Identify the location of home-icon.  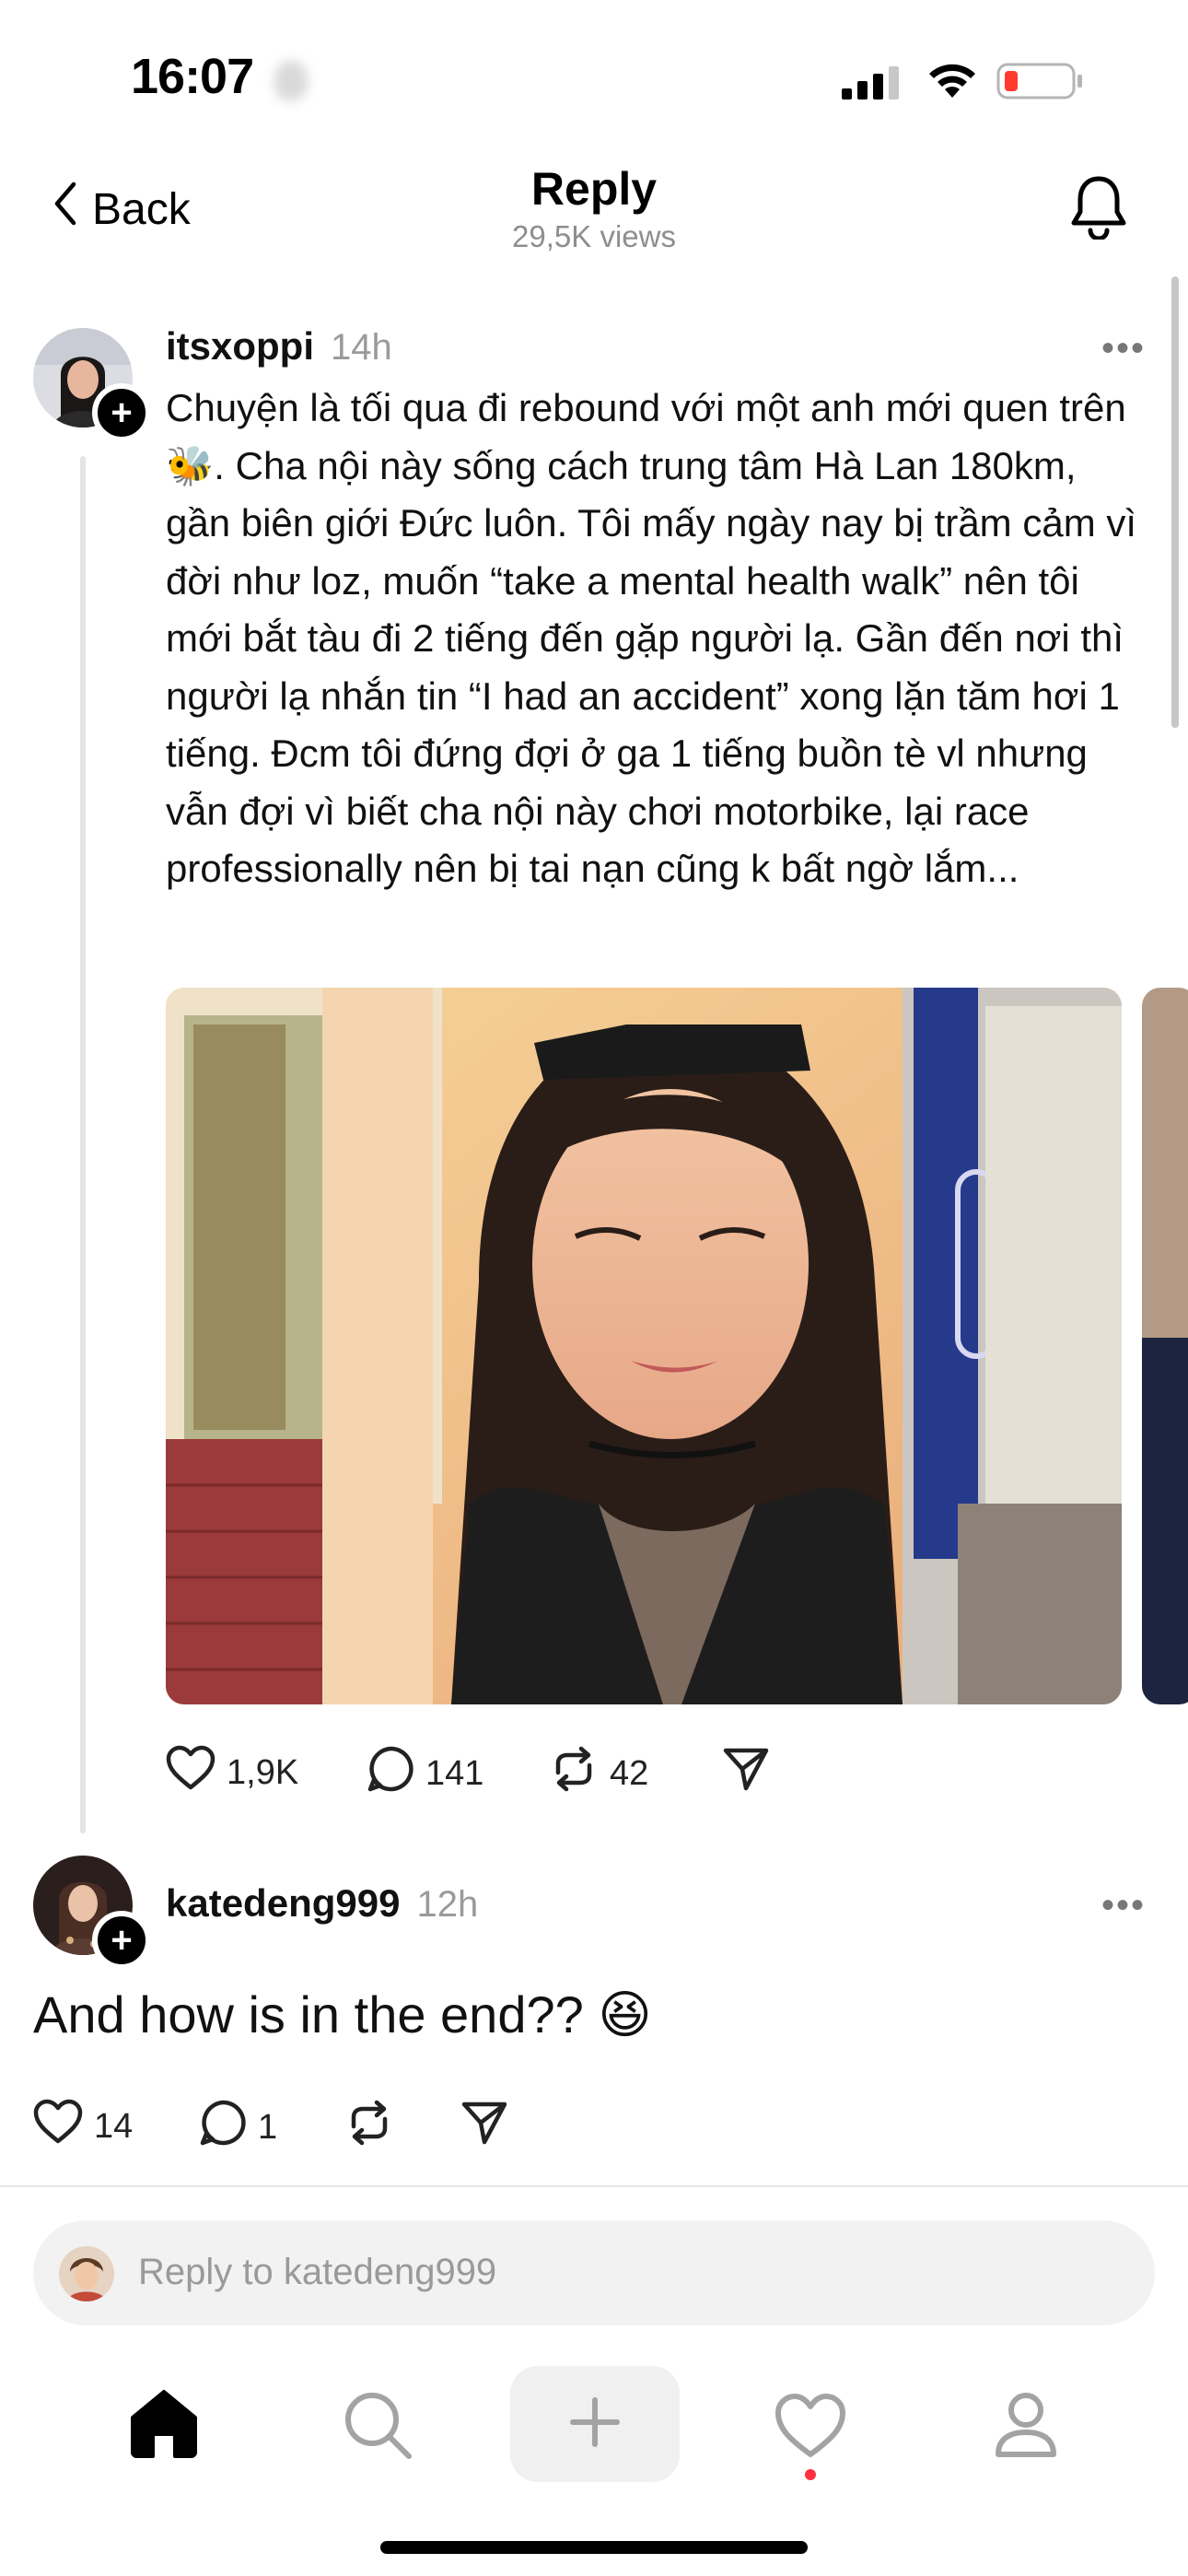
(164, 2425).